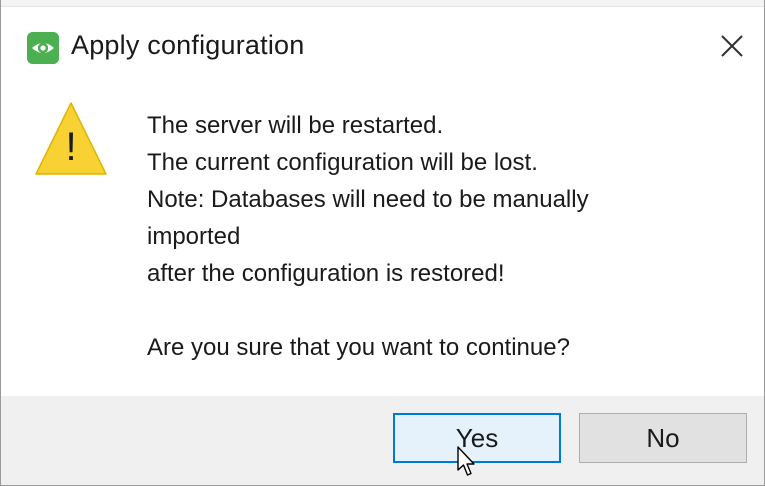 This screenshot has width=765, height=486. What do you see at coordinates (43, 48) in the screenshot?
I see `eye-icon` at bounding box center [43, 48].